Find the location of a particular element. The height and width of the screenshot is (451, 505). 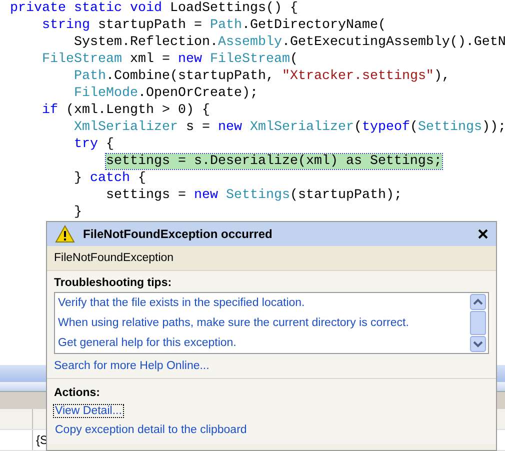

close-icon is located at coordinates (483, 234).